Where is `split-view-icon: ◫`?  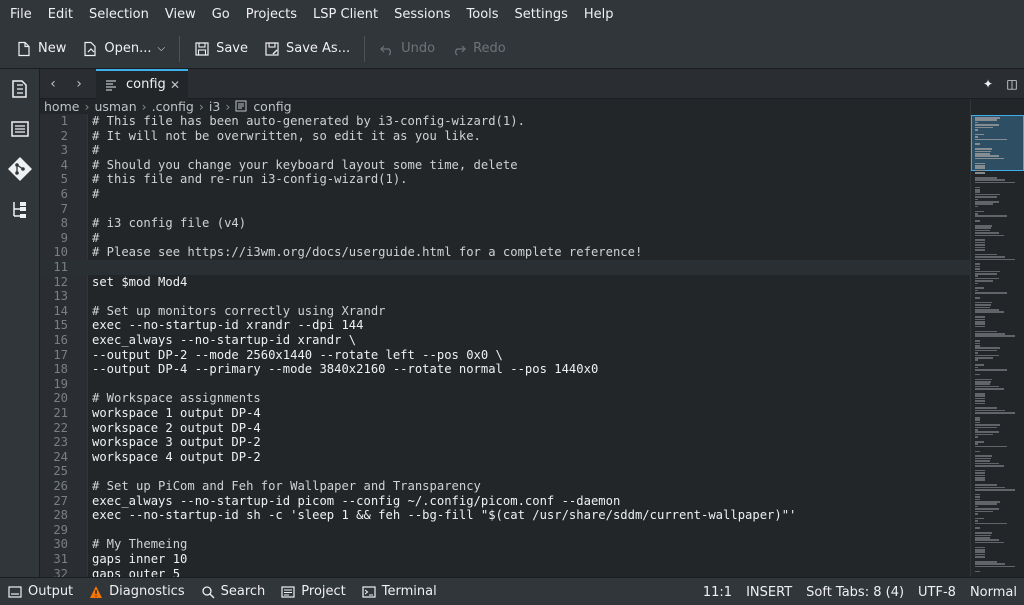
split-view-icon: ◫ is located at coordinates (1012, 84).